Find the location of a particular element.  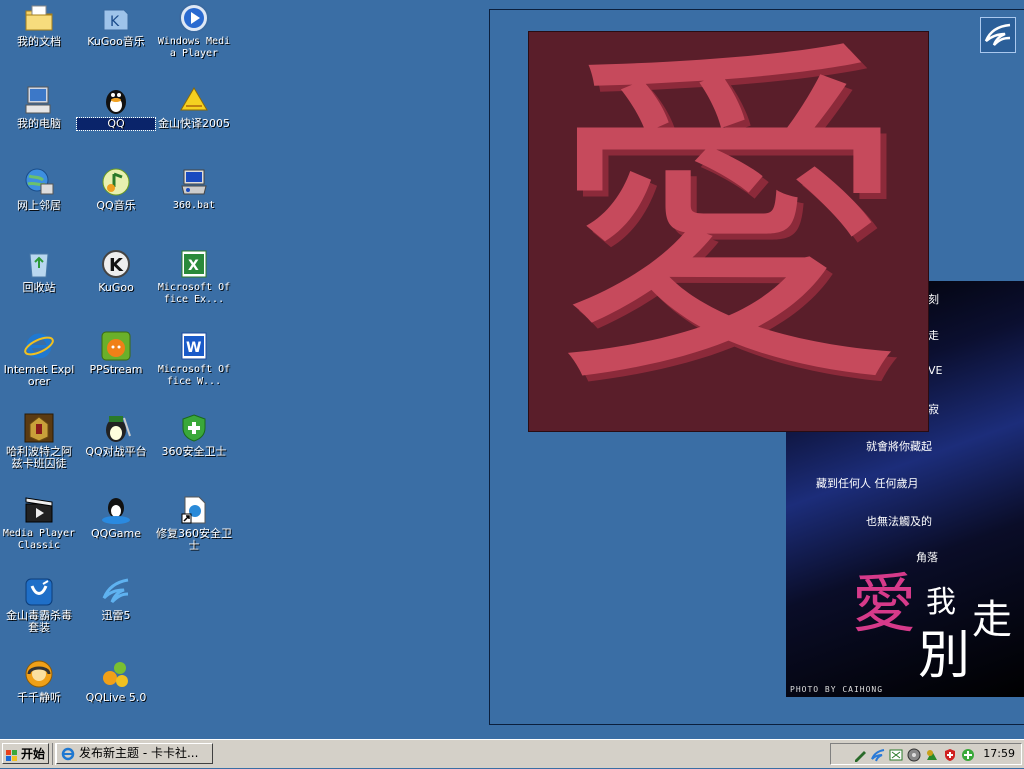

sound-tray-icon is located at coordinates (914, 754).